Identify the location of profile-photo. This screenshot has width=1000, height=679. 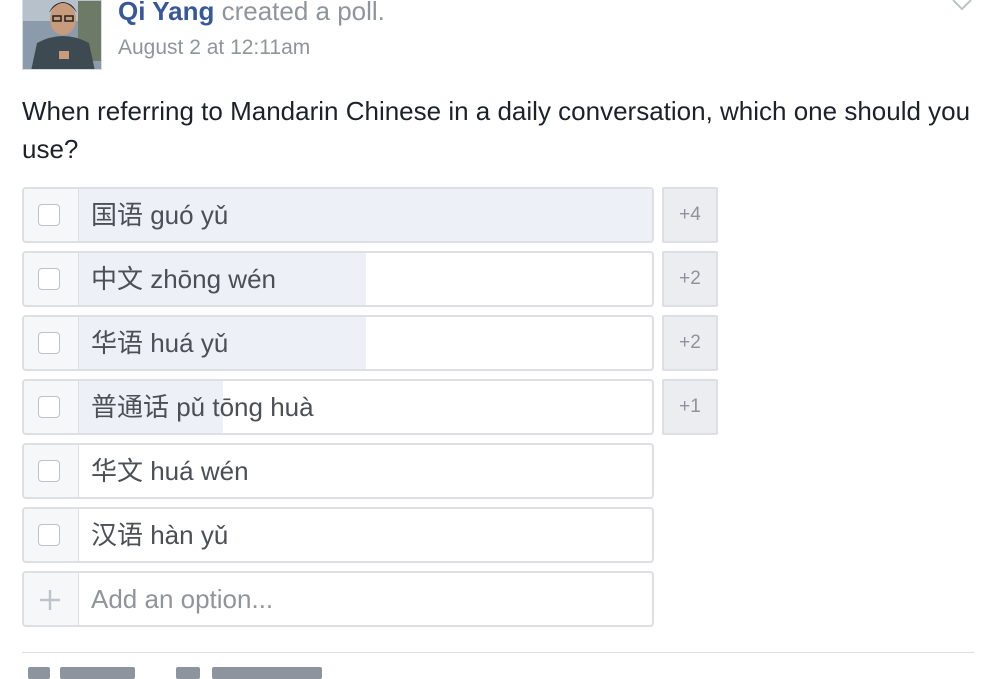
(62, 34).